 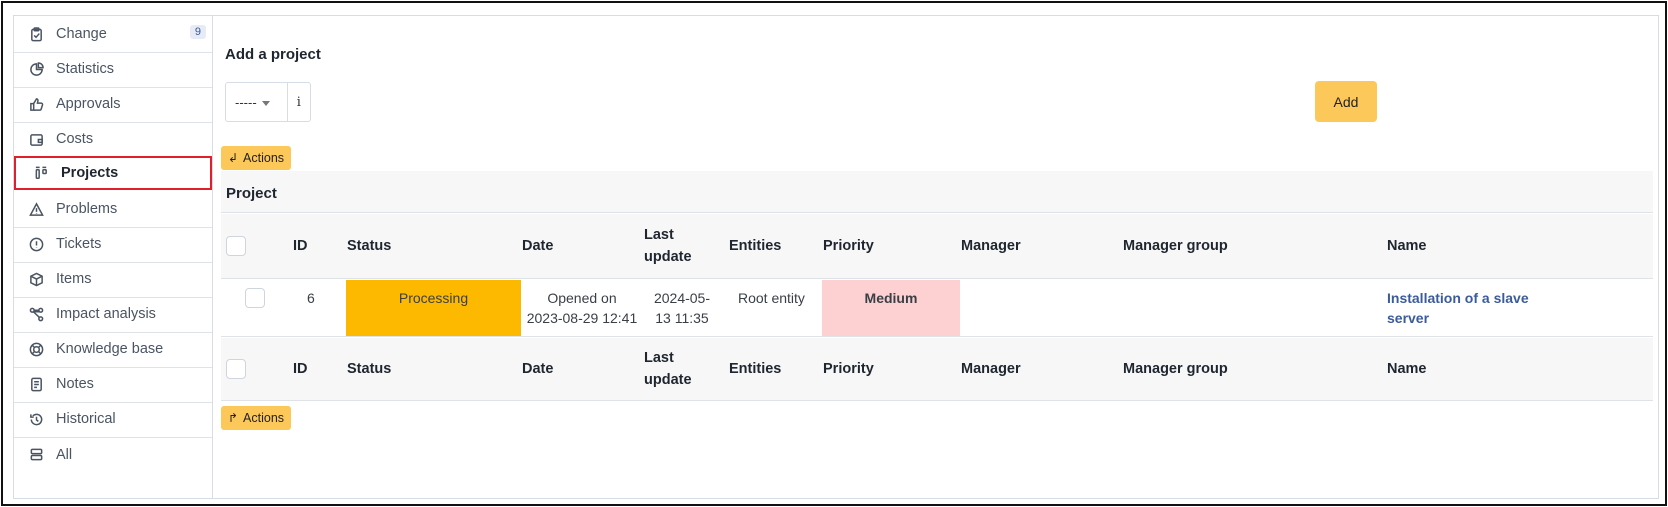 I want to click on name-link-line1: Installation of a slave, so click(x=1458, y=298).